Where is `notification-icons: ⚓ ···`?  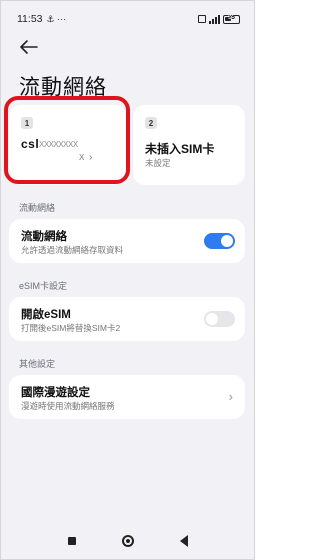 notification-icons: ⚓ ··· is located at coordinates (56, 18).